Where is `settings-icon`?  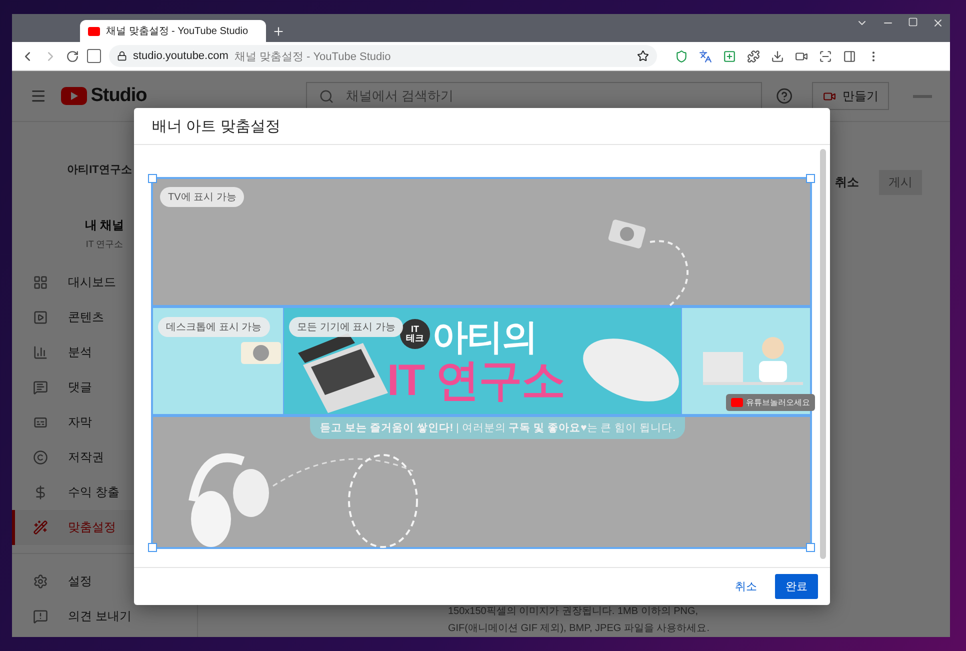 settings-icon is located at coordinates (40, 581).